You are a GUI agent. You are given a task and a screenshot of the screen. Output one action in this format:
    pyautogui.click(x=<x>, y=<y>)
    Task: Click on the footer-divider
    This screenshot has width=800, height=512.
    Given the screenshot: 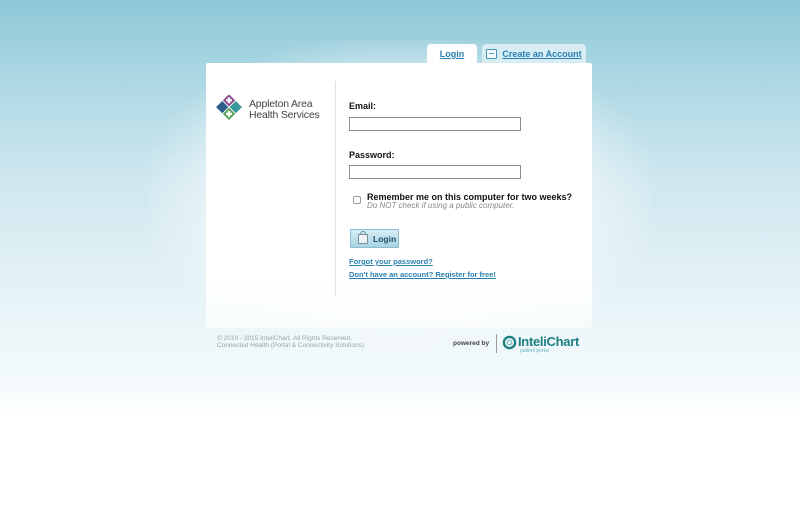 What is the action you would take?
    pyautogui.click(x=496, y=343)
    